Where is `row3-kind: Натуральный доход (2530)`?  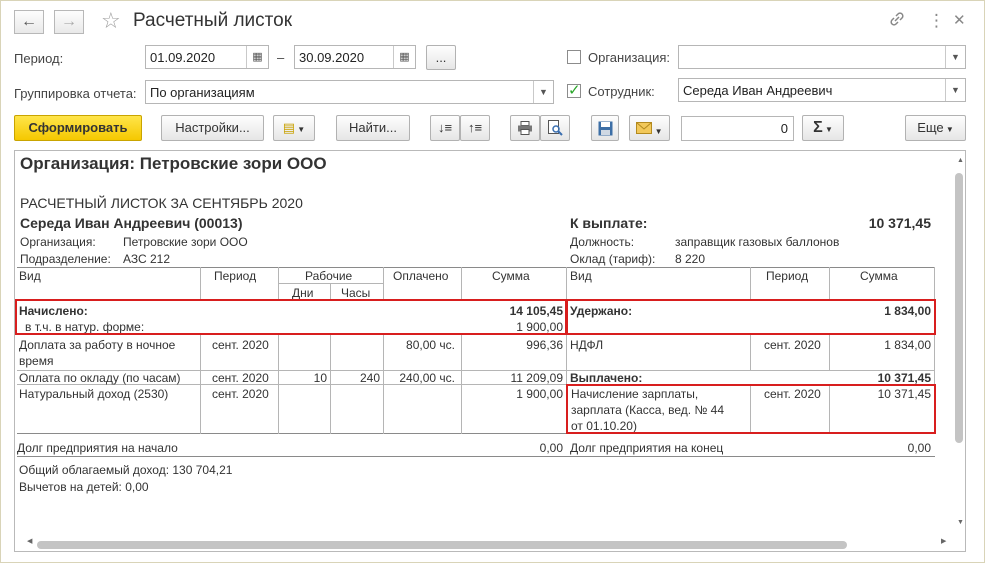
row3-kind: Натуральный доход (2530) is located at coordinates (94, 394).